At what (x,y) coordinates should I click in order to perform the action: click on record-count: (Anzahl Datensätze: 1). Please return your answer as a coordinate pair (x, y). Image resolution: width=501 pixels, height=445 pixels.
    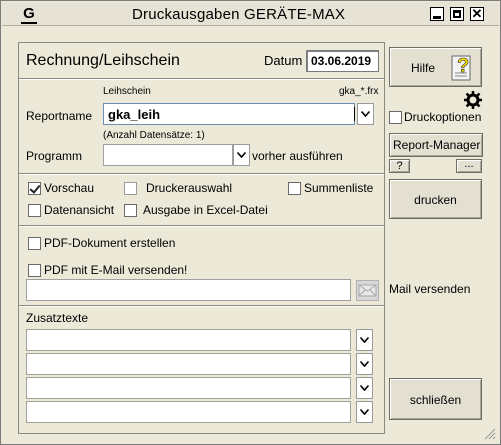
    Looking at the image, I should click on (154, 135).